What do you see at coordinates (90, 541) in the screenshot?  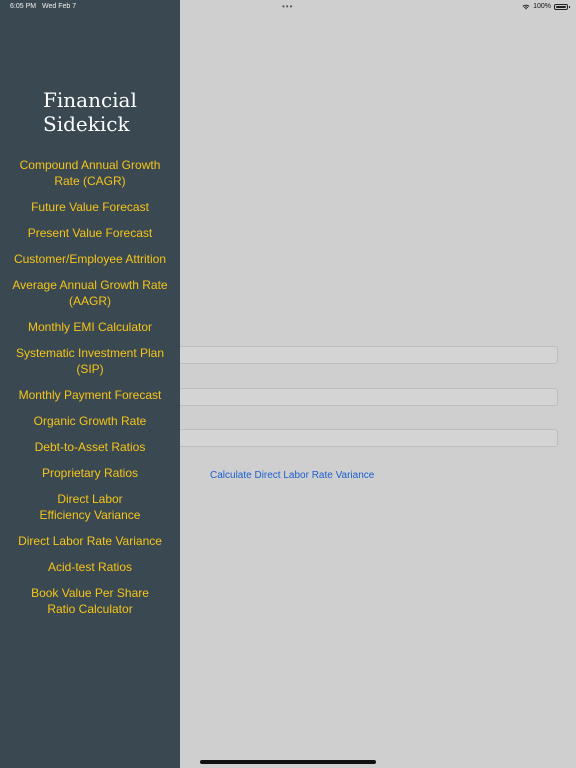 I see `sidebar-item-labor-rate: Direct Labor Rate Variance` at bounding box center [90, 541].